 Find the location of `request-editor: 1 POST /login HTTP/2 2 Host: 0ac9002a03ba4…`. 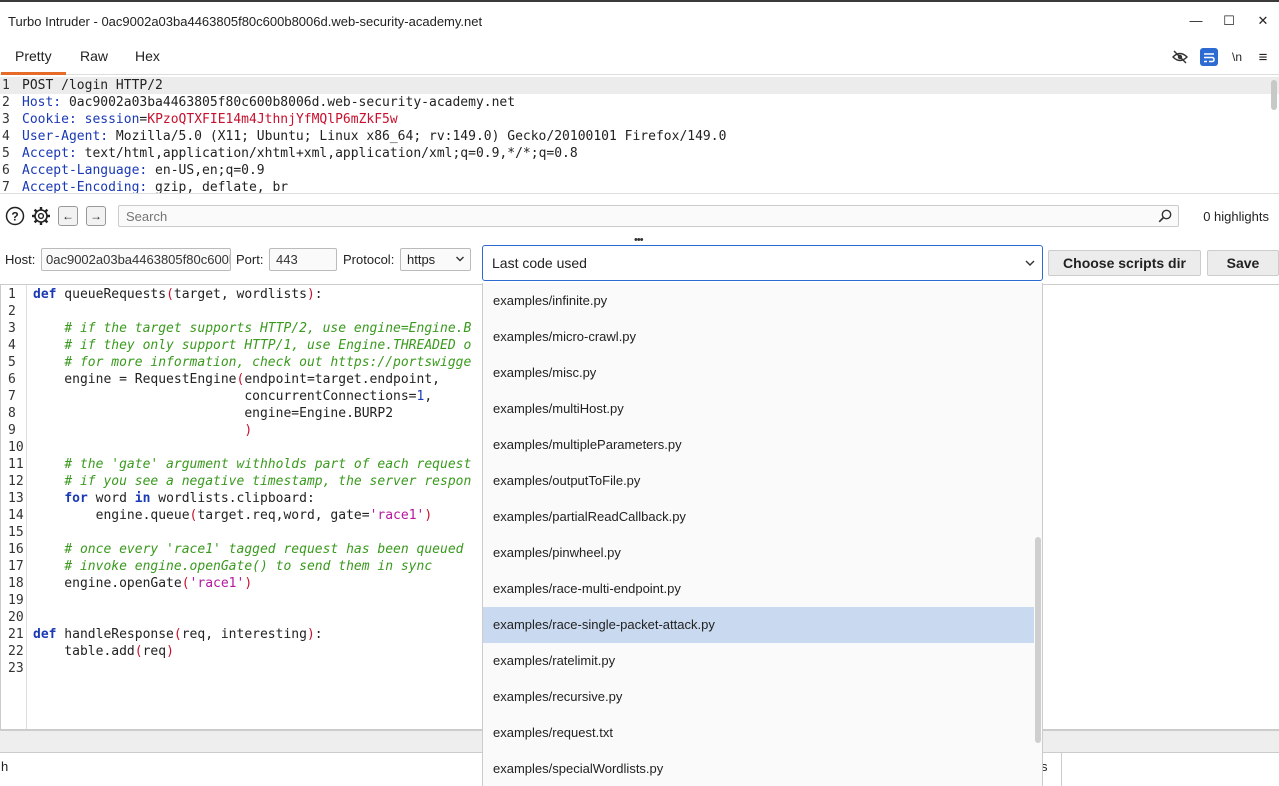

request-editor: 1 POST /login HTTP/2 2 Host: 0ac9002a03ba4… is located at coordinates (639, 135).